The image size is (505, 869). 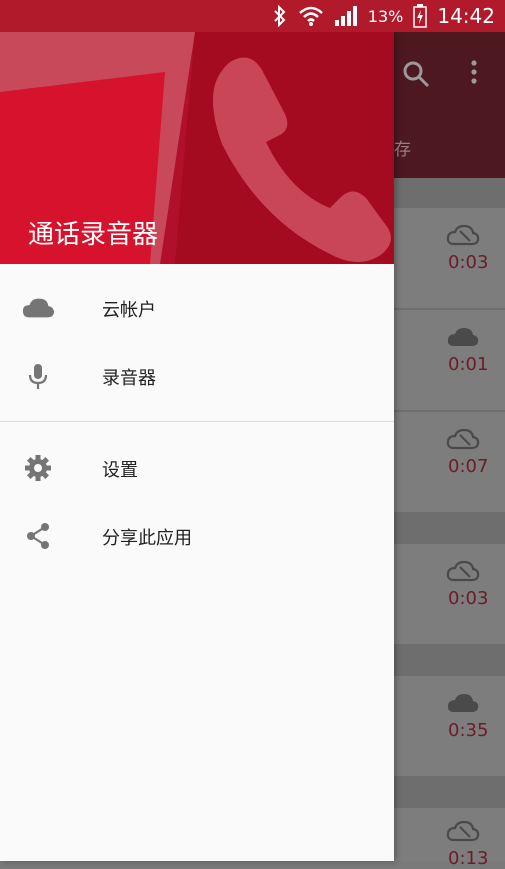 I want to click on recording-duration: 0:07, so click(x=468, y=466).